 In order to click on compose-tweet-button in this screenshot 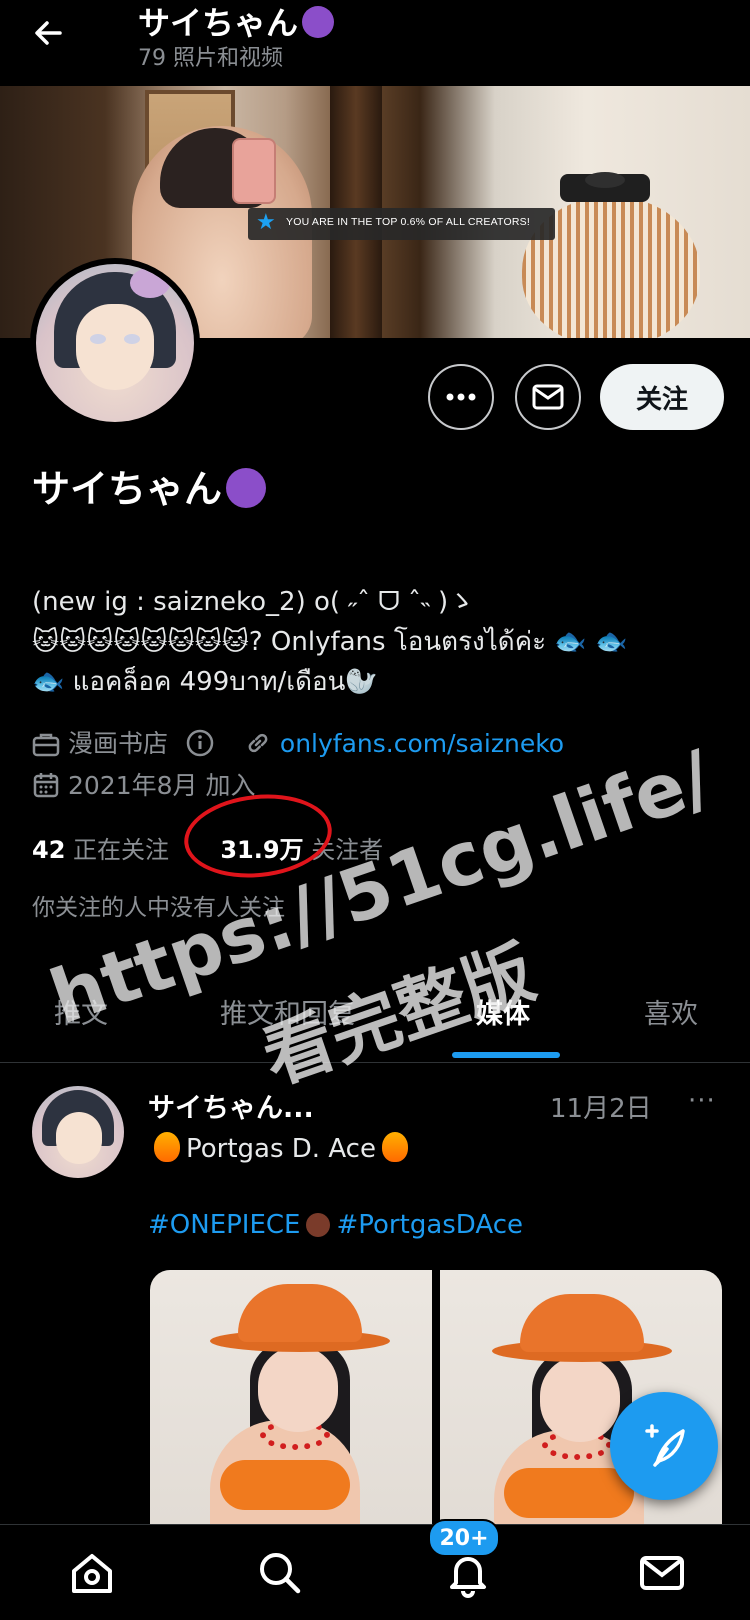, I will do `click(664, 1446)`.